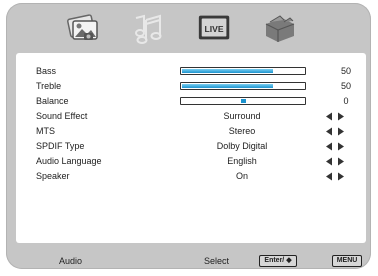 The width and height of the screenshot is (378, 276). Describe the element at coordinates (191, 176) in the screenshot. I see `setting-row-speaker: Speaker On` at that location.